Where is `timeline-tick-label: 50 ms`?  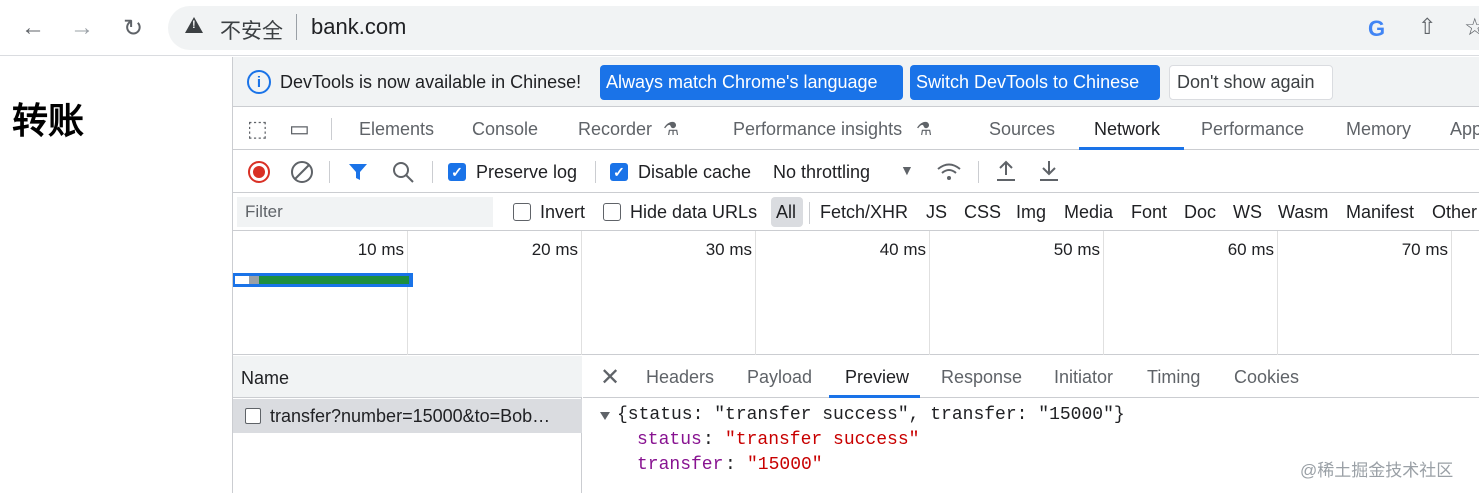 timeline-tick-label: 50 ms is located at coordinates (1076, 249).